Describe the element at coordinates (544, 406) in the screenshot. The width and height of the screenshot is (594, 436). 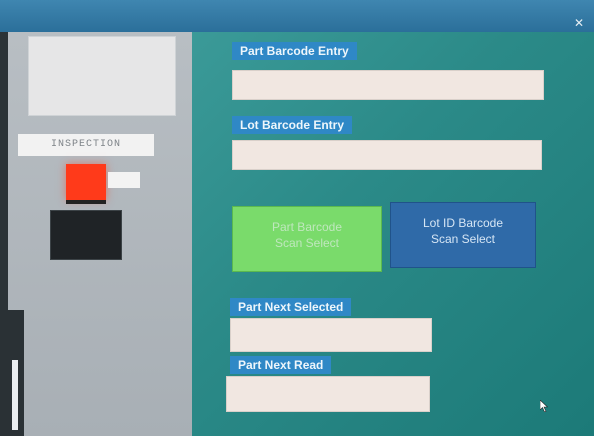
I see `mouse-cursor-icon` at that location.